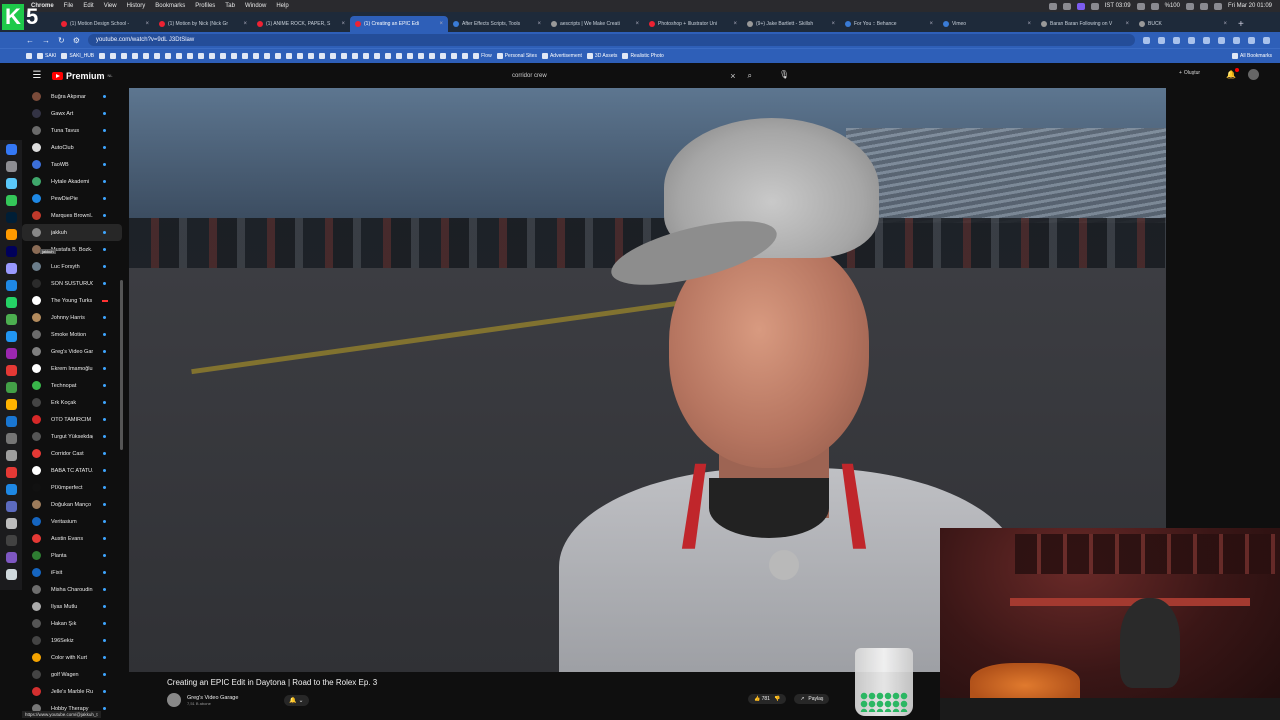 Image resolution: width=1280 pixels, height=720 pixels. Describe the element at coordinates (72, 130) in the screenshot. I see `subscription-item: Tuna Tavus` at that location.